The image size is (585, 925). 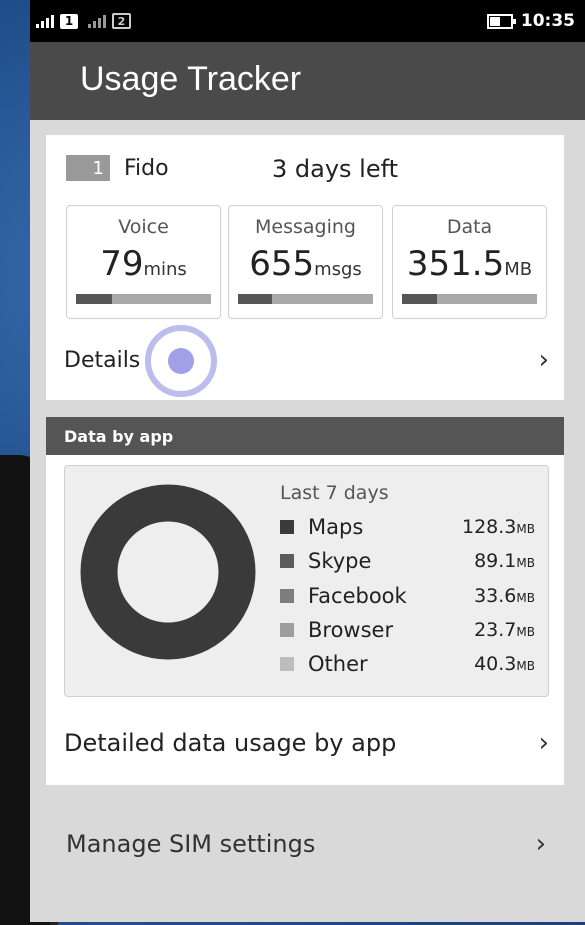 What do you see at coordinates (191, 79) in the screenshot?
I see `app-title: Usage Tracker` at bounding box center [191, 79].